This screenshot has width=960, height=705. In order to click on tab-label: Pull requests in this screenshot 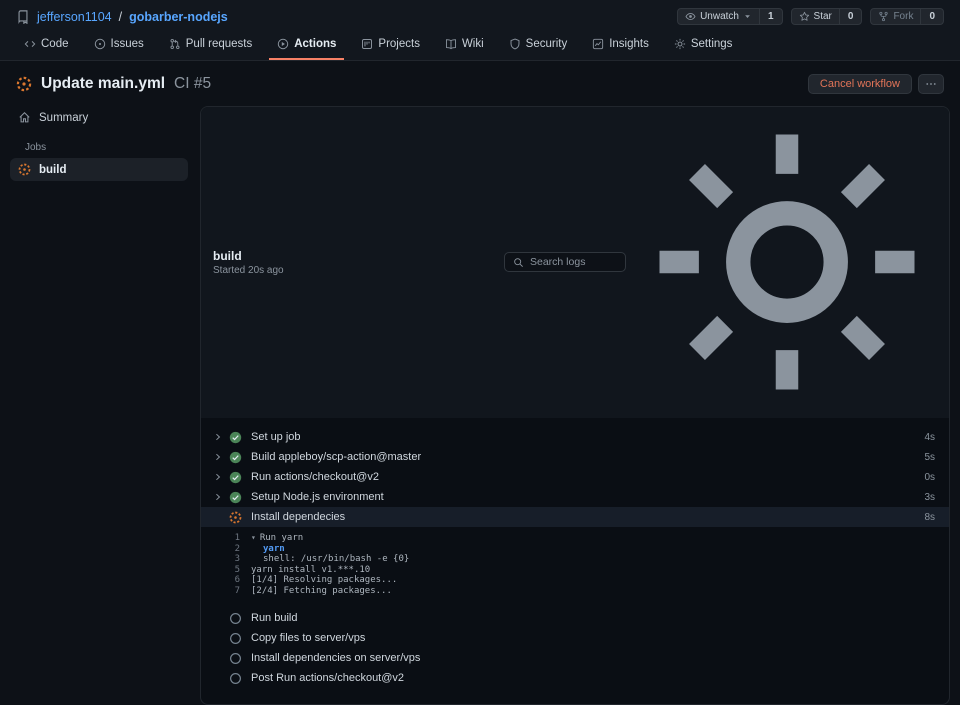, I will do `click(219, 44)`.